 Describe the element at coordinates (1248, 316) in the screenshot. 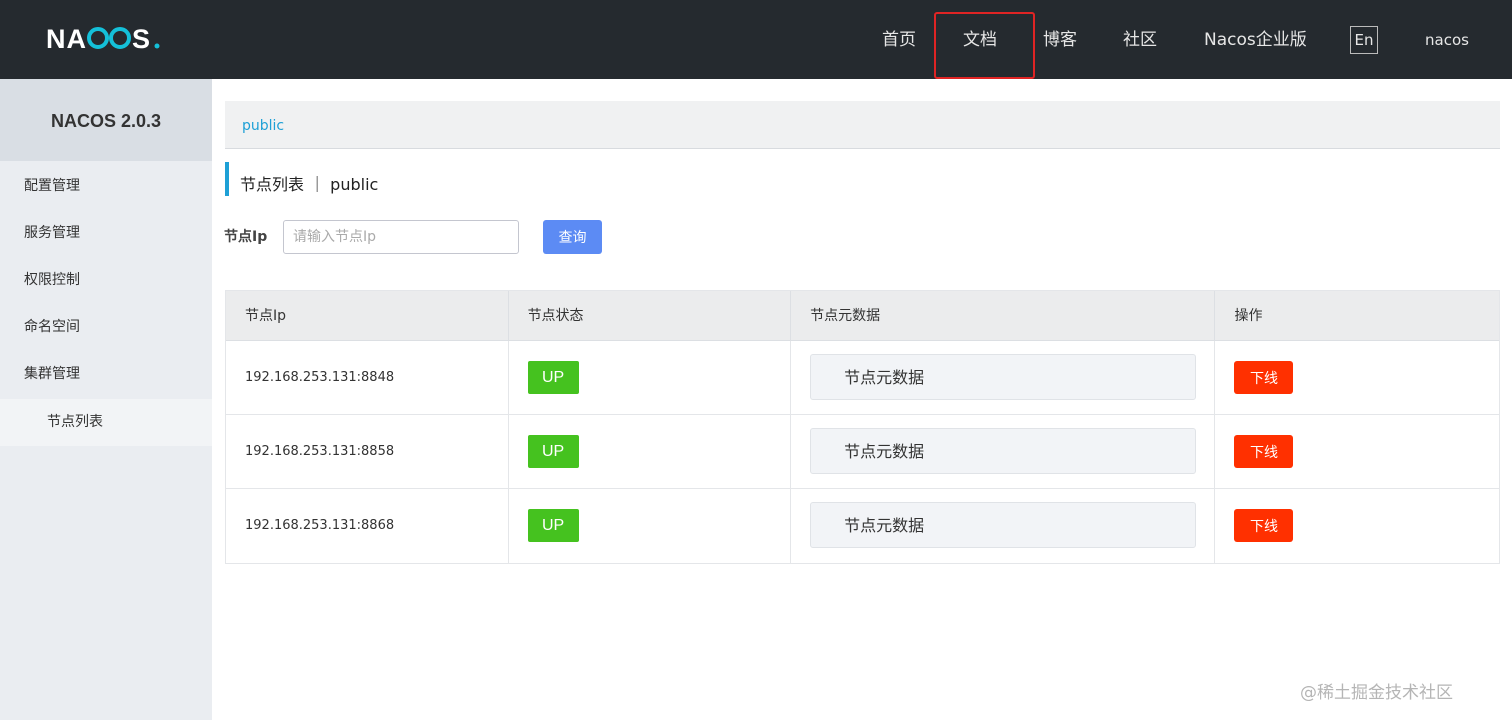

I see `column-header-action: 操作` at that location.